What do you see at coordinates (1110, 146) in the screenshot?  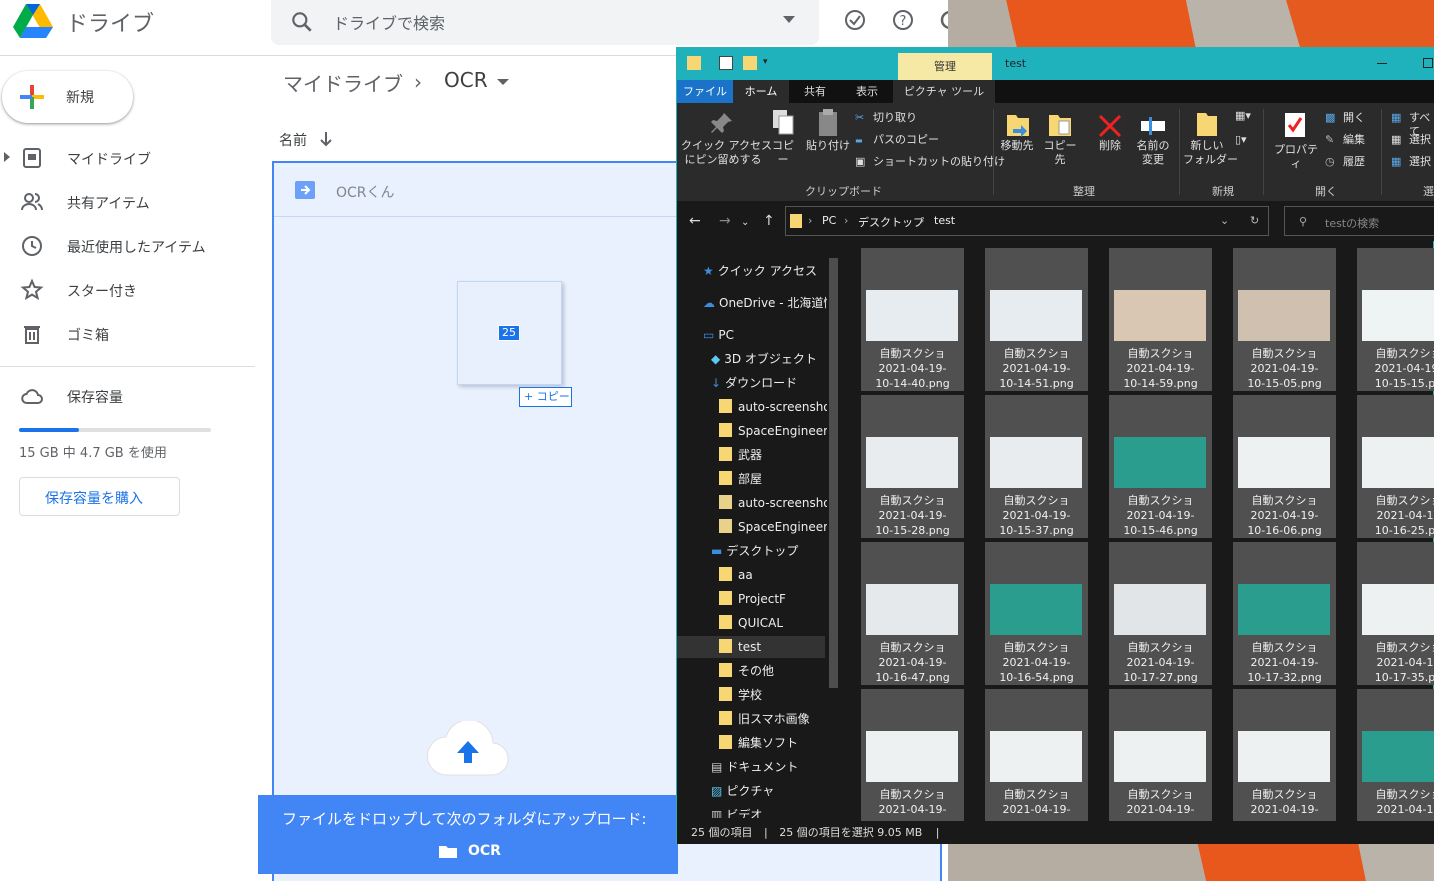 I see `delete-button: 削除` at bounding box center [1110, 146].